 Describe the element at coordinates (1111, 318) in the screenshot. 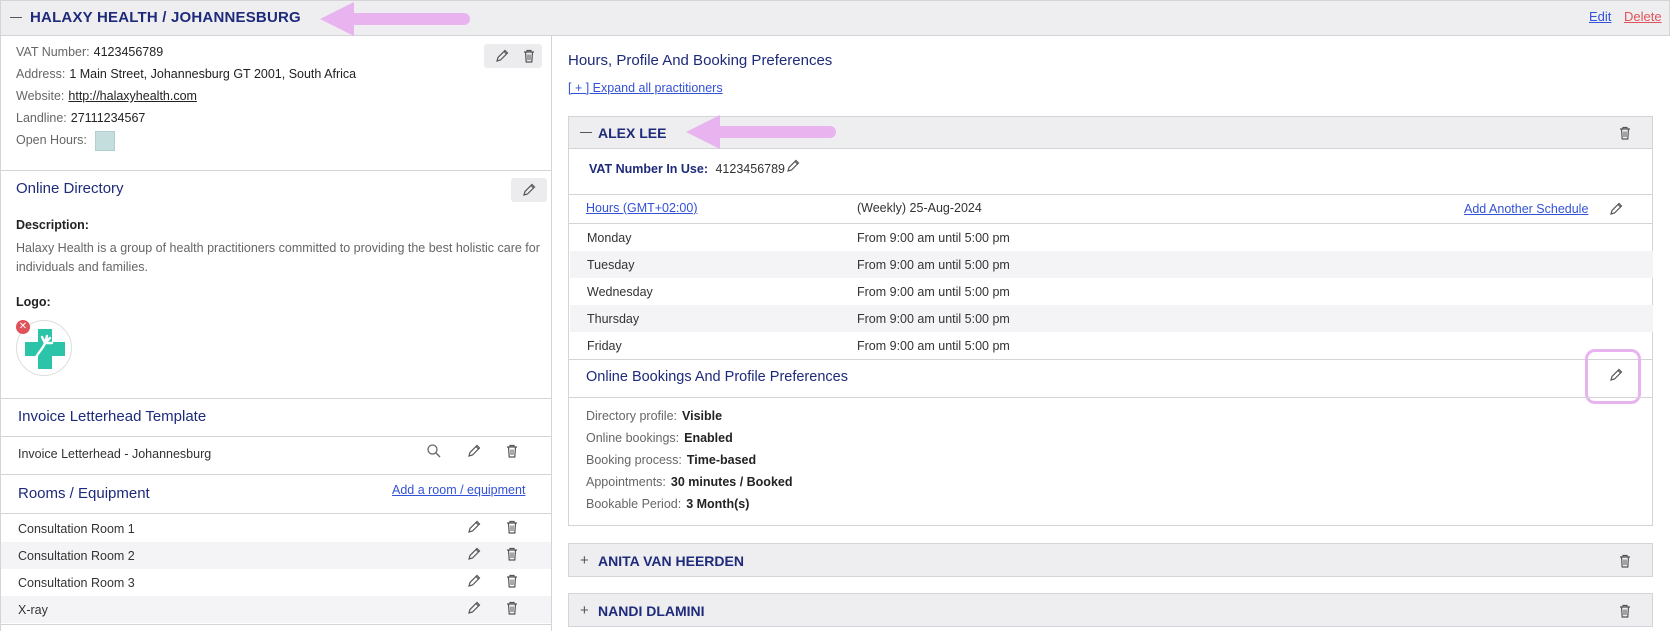

I see `hours-row: Thursday From 9:00 am until 5:00 pm` at that location.